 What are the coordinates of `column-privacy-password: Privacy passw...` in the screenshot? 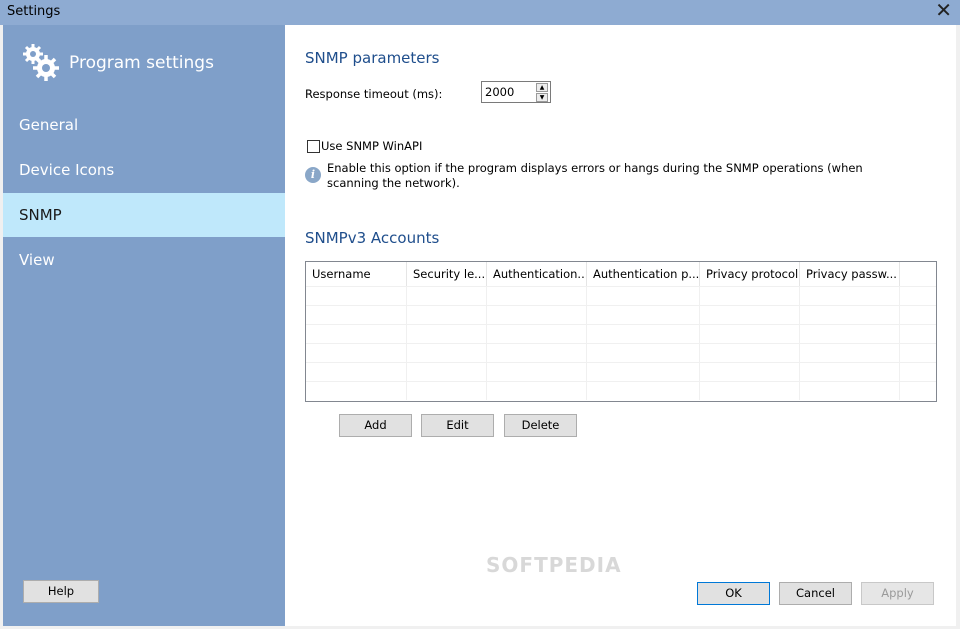 It's located at (850, 274).